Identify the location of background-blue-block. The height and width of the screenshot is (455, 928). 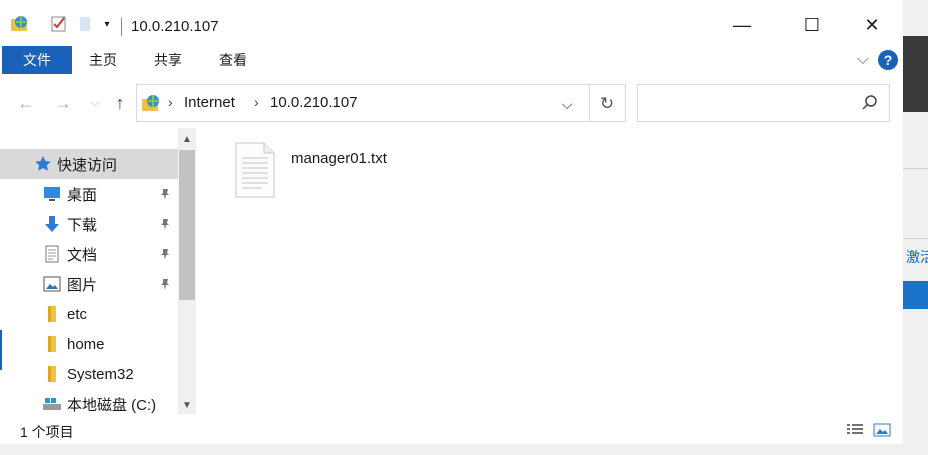
(915, 295).